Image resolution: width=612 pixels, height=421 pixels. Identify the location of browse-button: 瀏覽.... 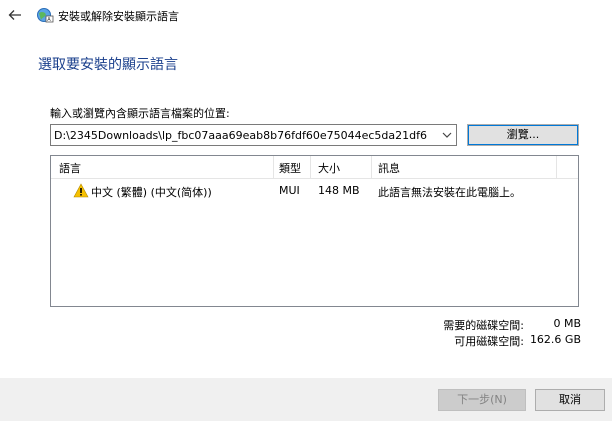
(523, 135).